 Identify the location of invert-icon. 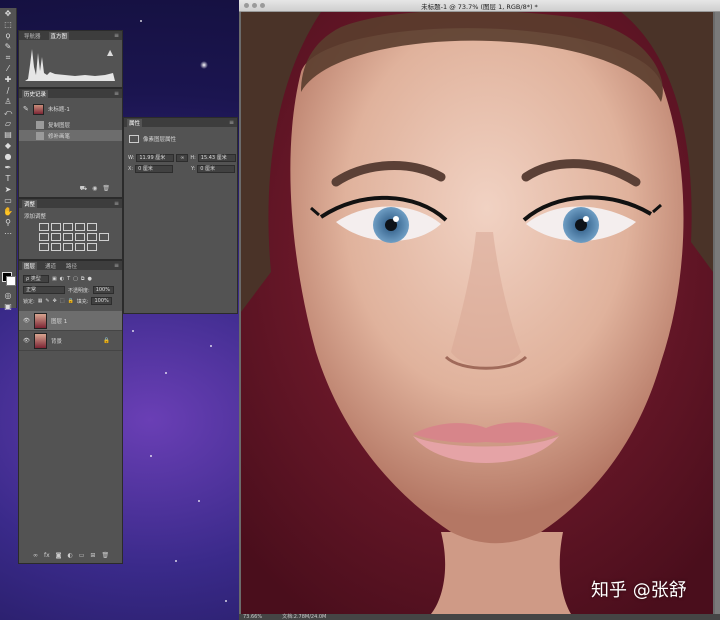
(44, 247).